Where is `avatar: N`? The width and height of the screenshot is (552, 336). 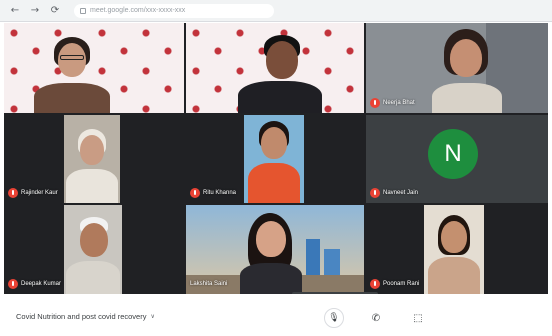
avatar: N is located at coordinates (453, 154).